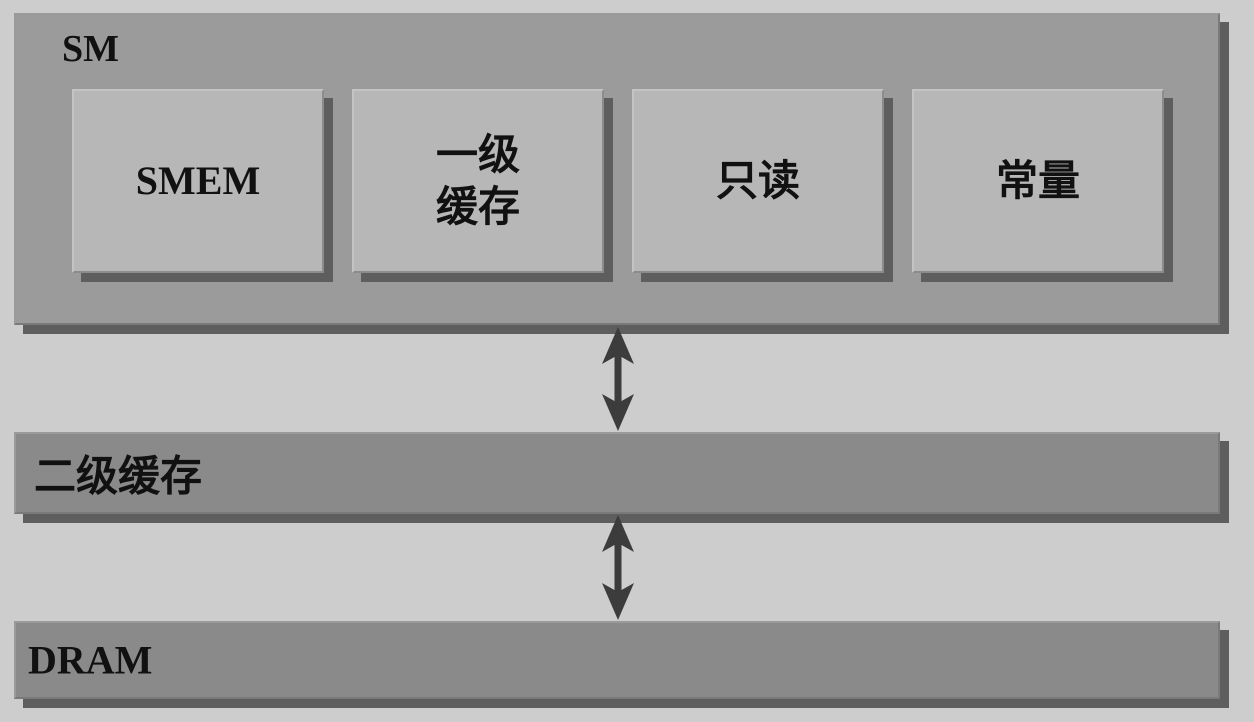 The height and width of the screenshot is (722, 1254). Describe the element at coordinates (118, 476) in the screenshot. I see `l2-cache-label: 二级缓存` at that location.